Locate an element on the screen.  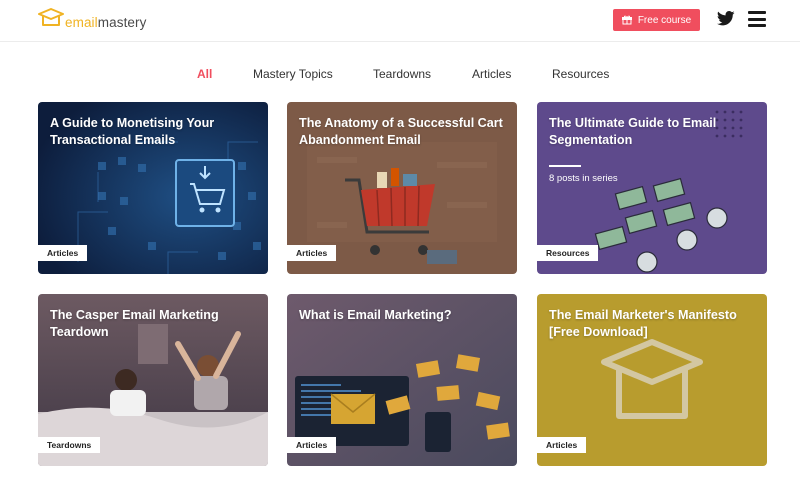
series-divider is located at coordinates (565, 166).